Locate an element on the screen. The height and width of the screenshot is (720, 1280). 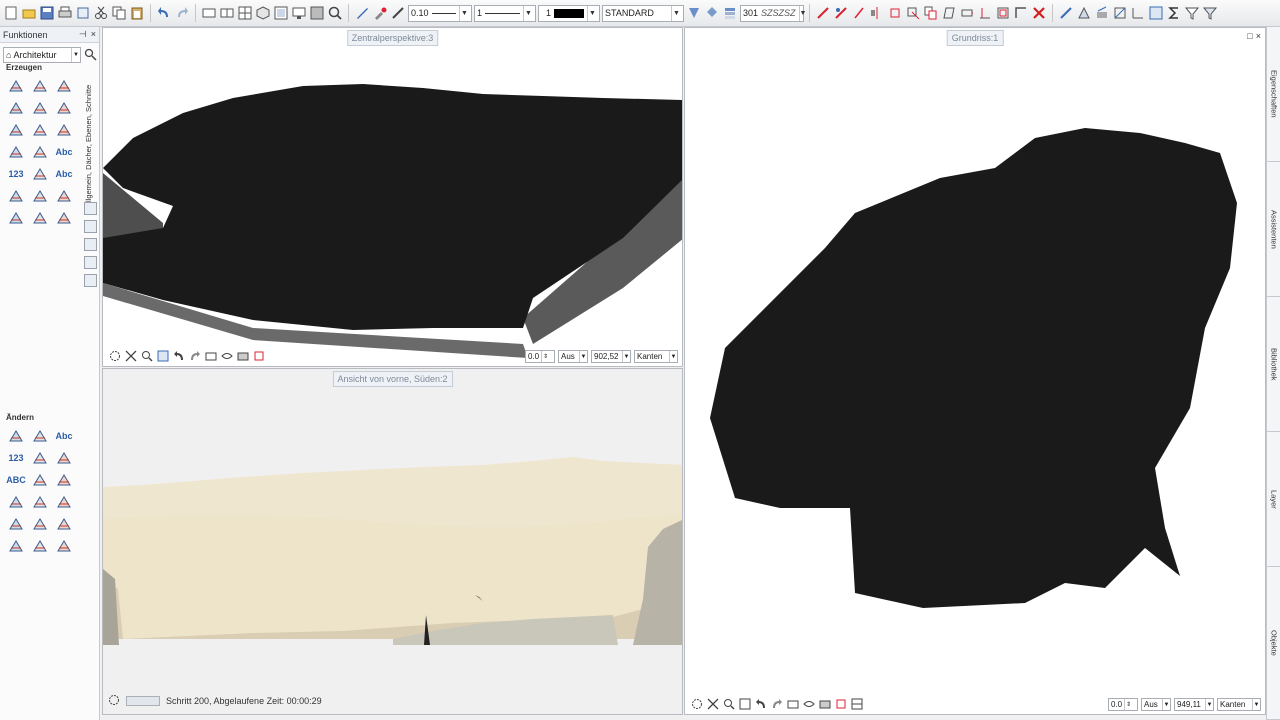
offset-icon is located at coordinates (1003, 13).